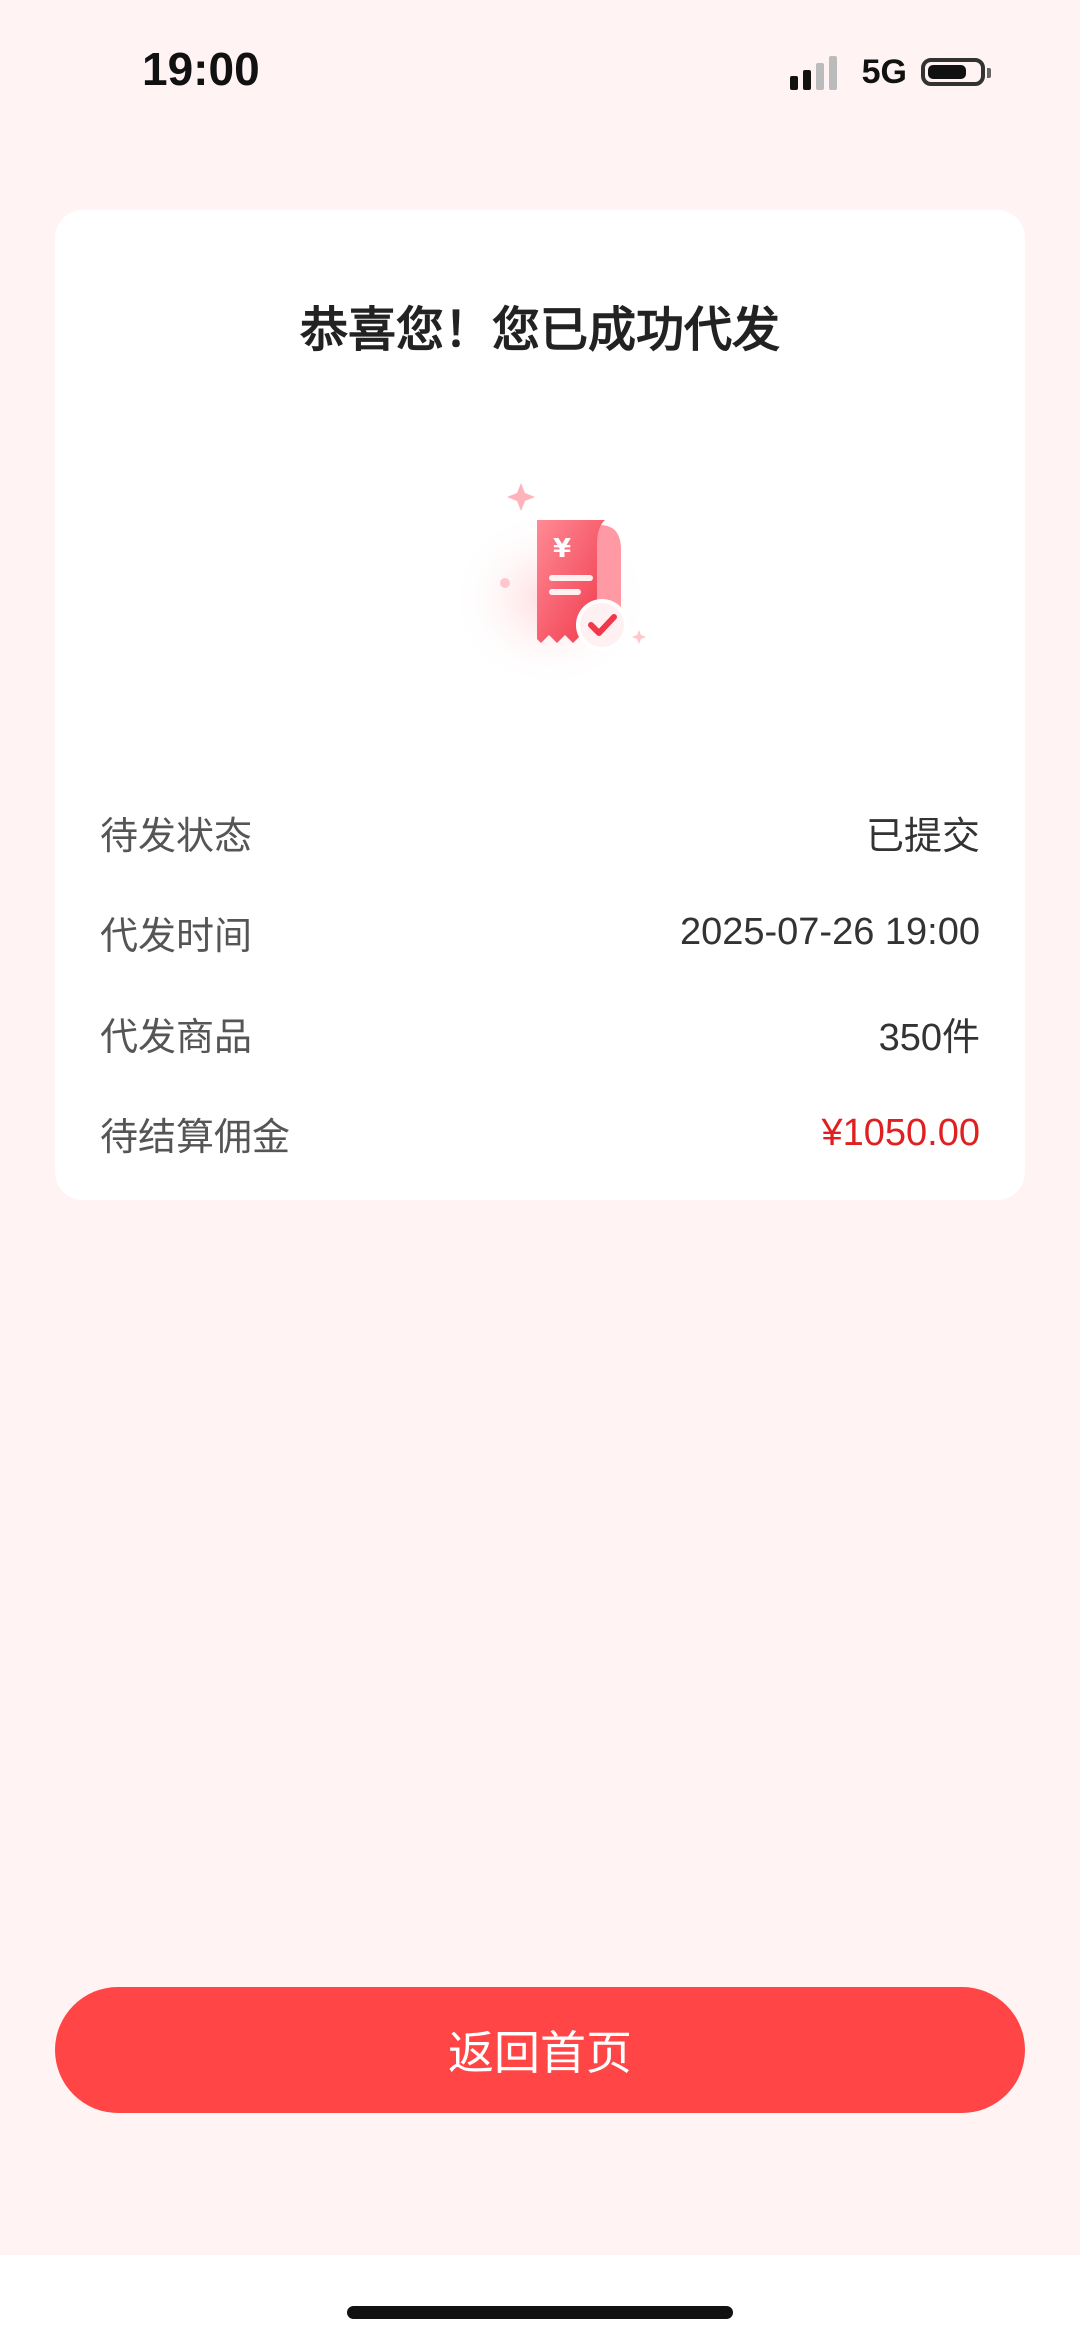 This screenshot has width=1080, height=2341. Describe the element at coordinates (176, 1036) in the screenshot. I see `row-label: 代发商品` at that location.